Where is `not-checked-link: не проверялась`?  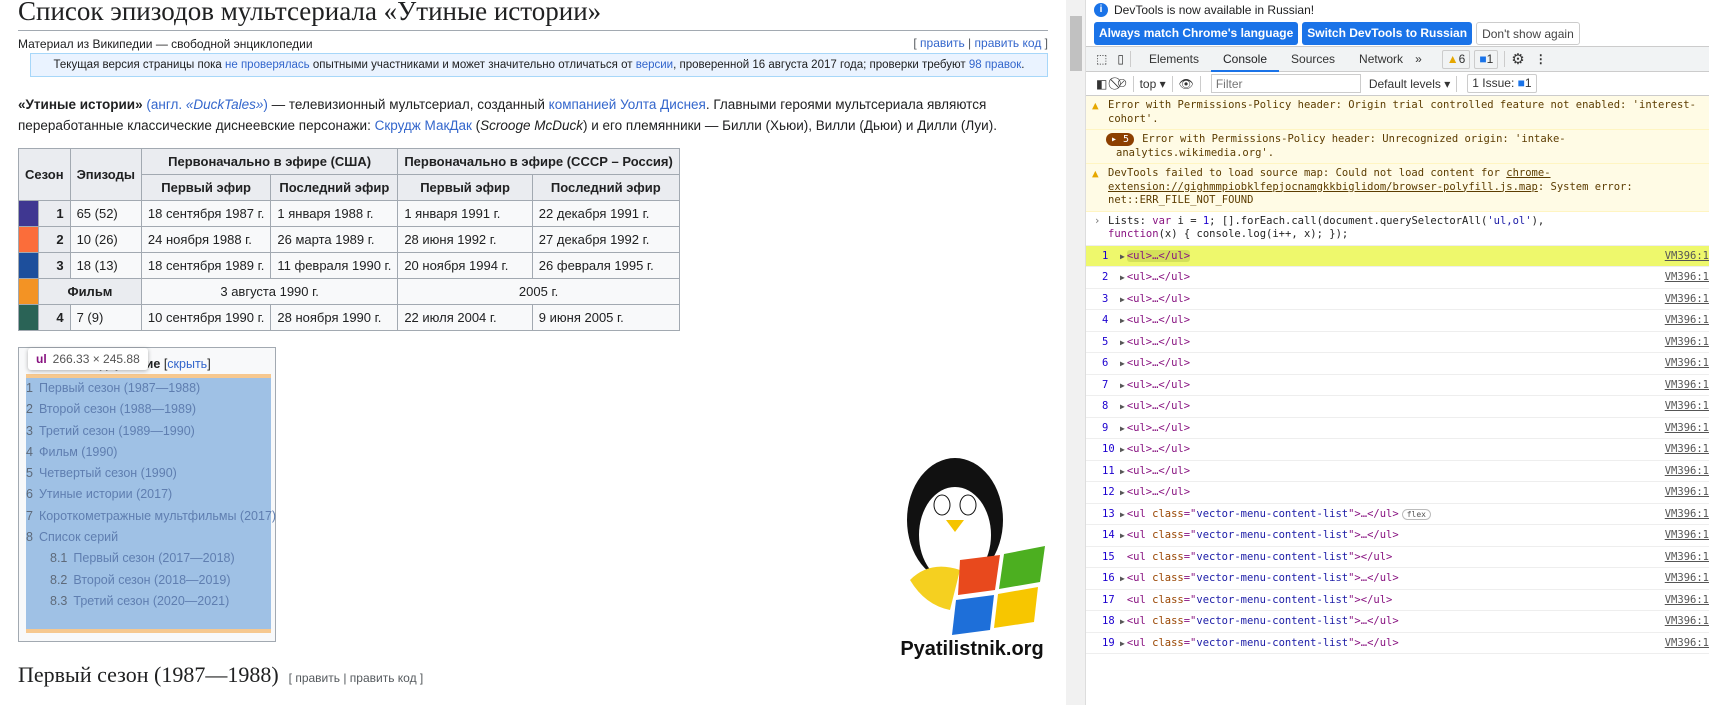
not-checked-link: не проверялась is located at coordinates (267, 65).